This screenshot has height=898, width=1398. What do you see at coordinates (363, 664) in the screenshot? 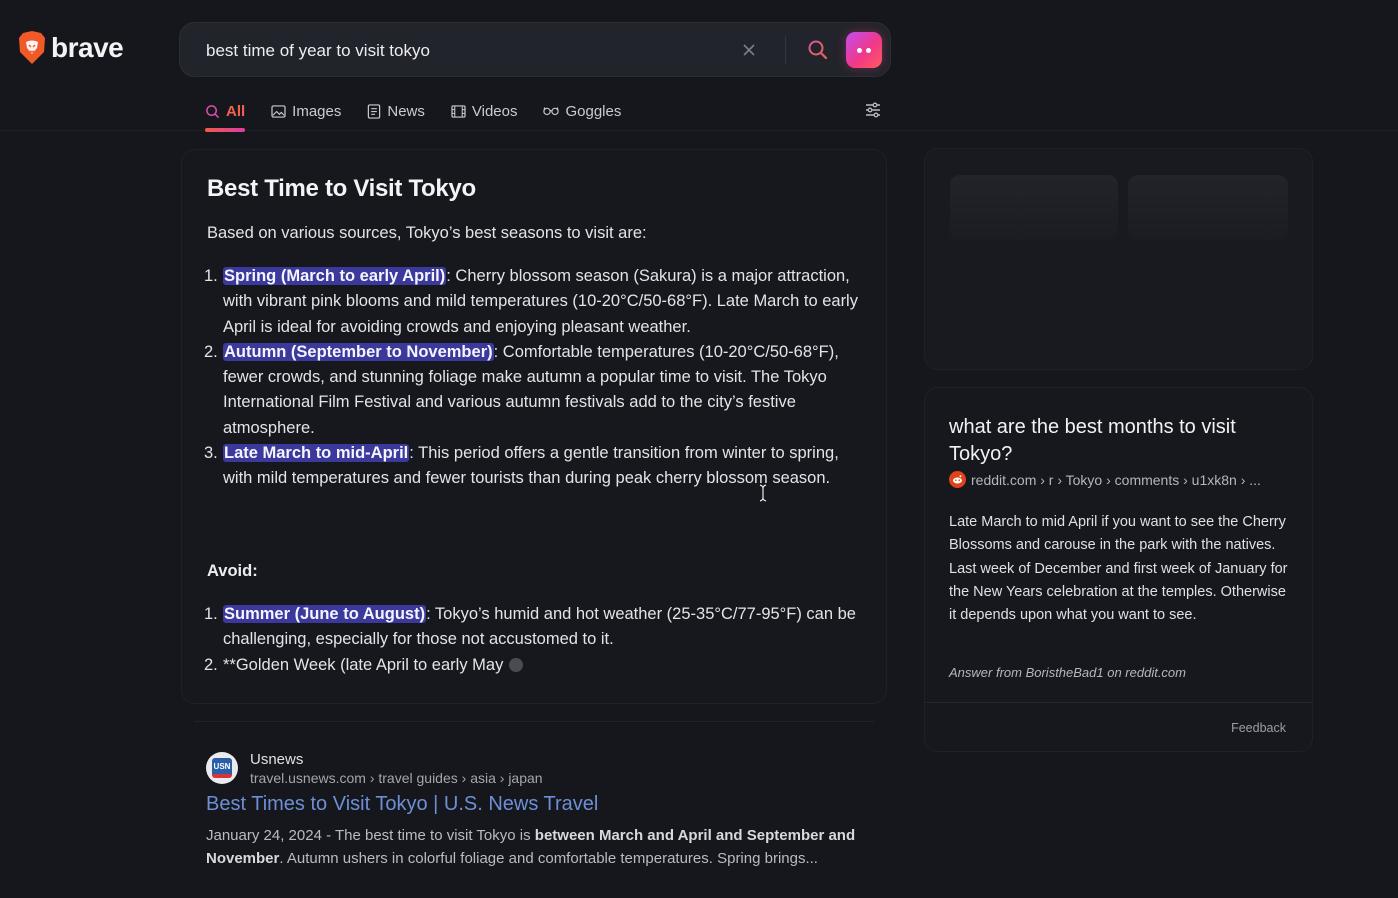
I see `list-text: **Golden Week (late April to early May` at bounding box center [363, 664].